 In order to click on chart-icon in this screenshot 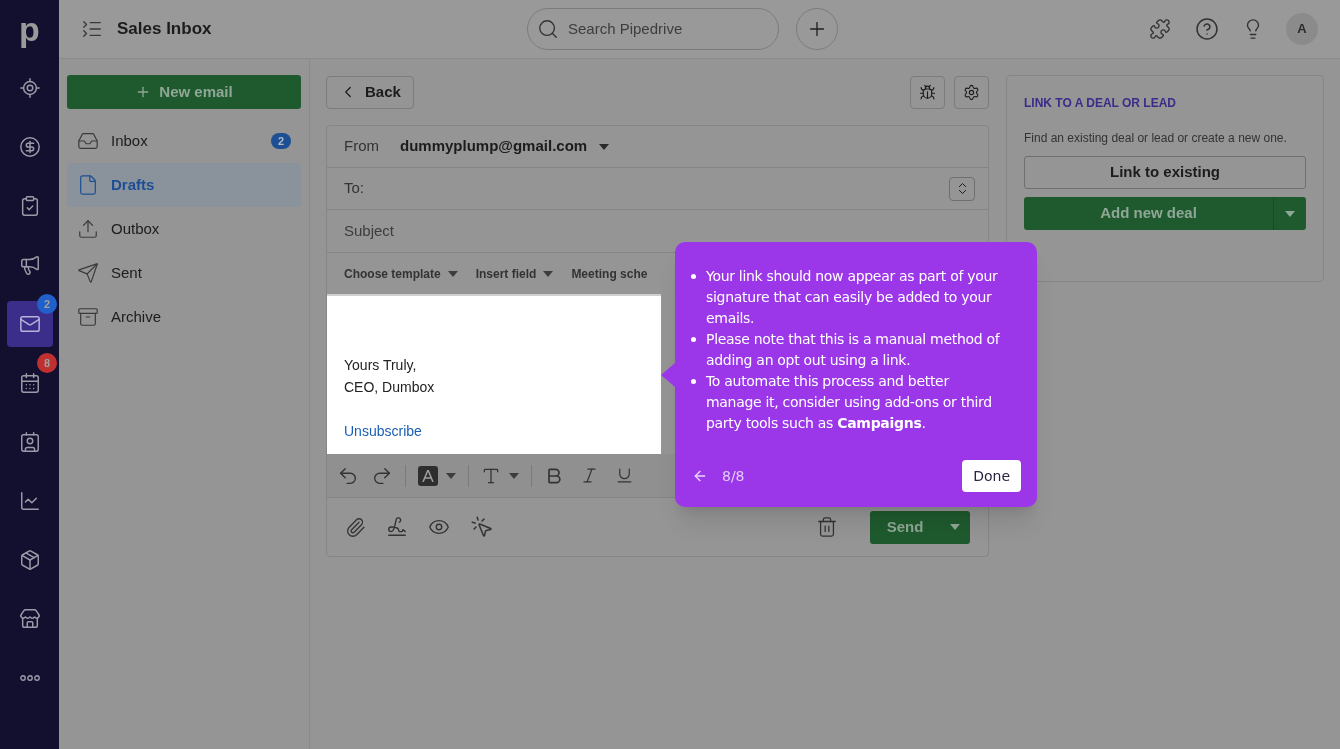, I will do `click(29, 500)`.